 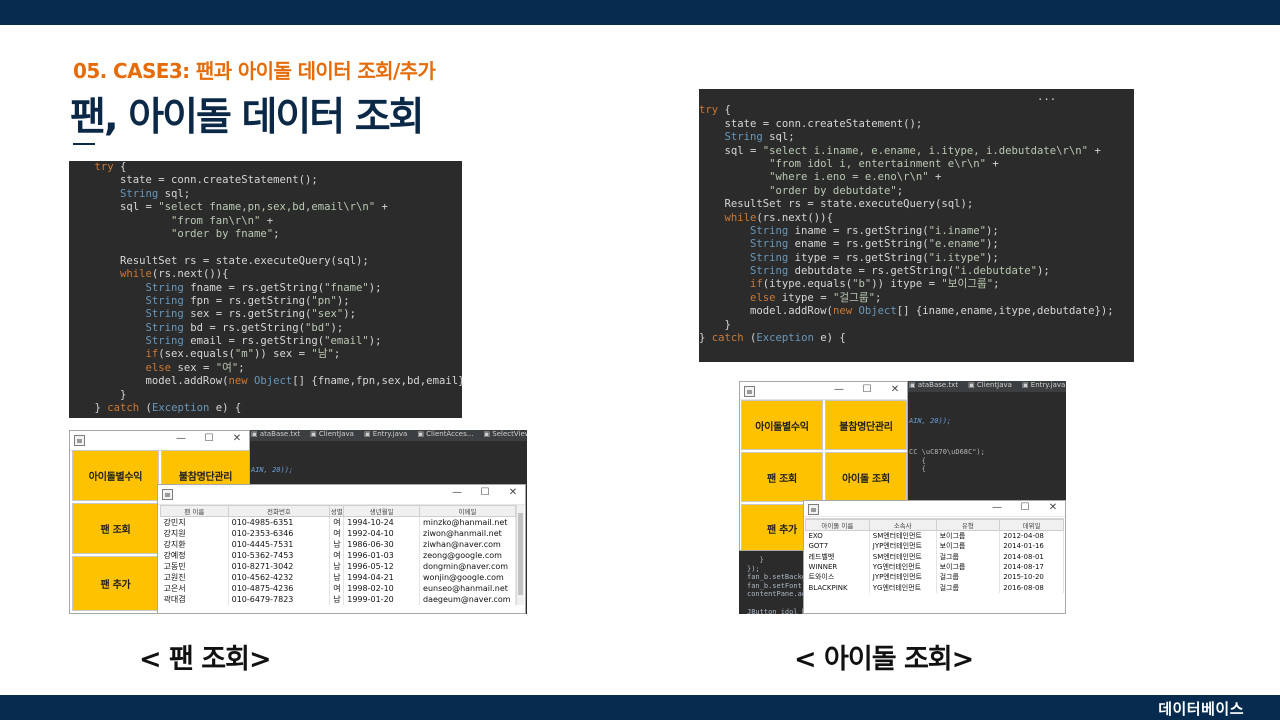 I want to click on table-cell: 1986-06-30, so click(x=382, y=544).